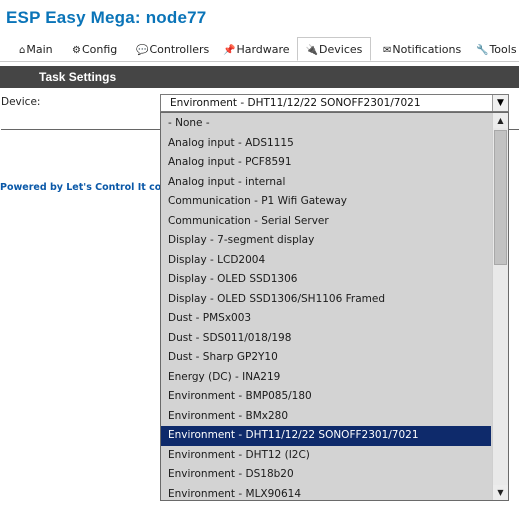 The image size is (519, 512). Describe the element at coordinates (326, 397) in the screenshot. I see `dropdown-option: Environment - BMP085/180` at that location.